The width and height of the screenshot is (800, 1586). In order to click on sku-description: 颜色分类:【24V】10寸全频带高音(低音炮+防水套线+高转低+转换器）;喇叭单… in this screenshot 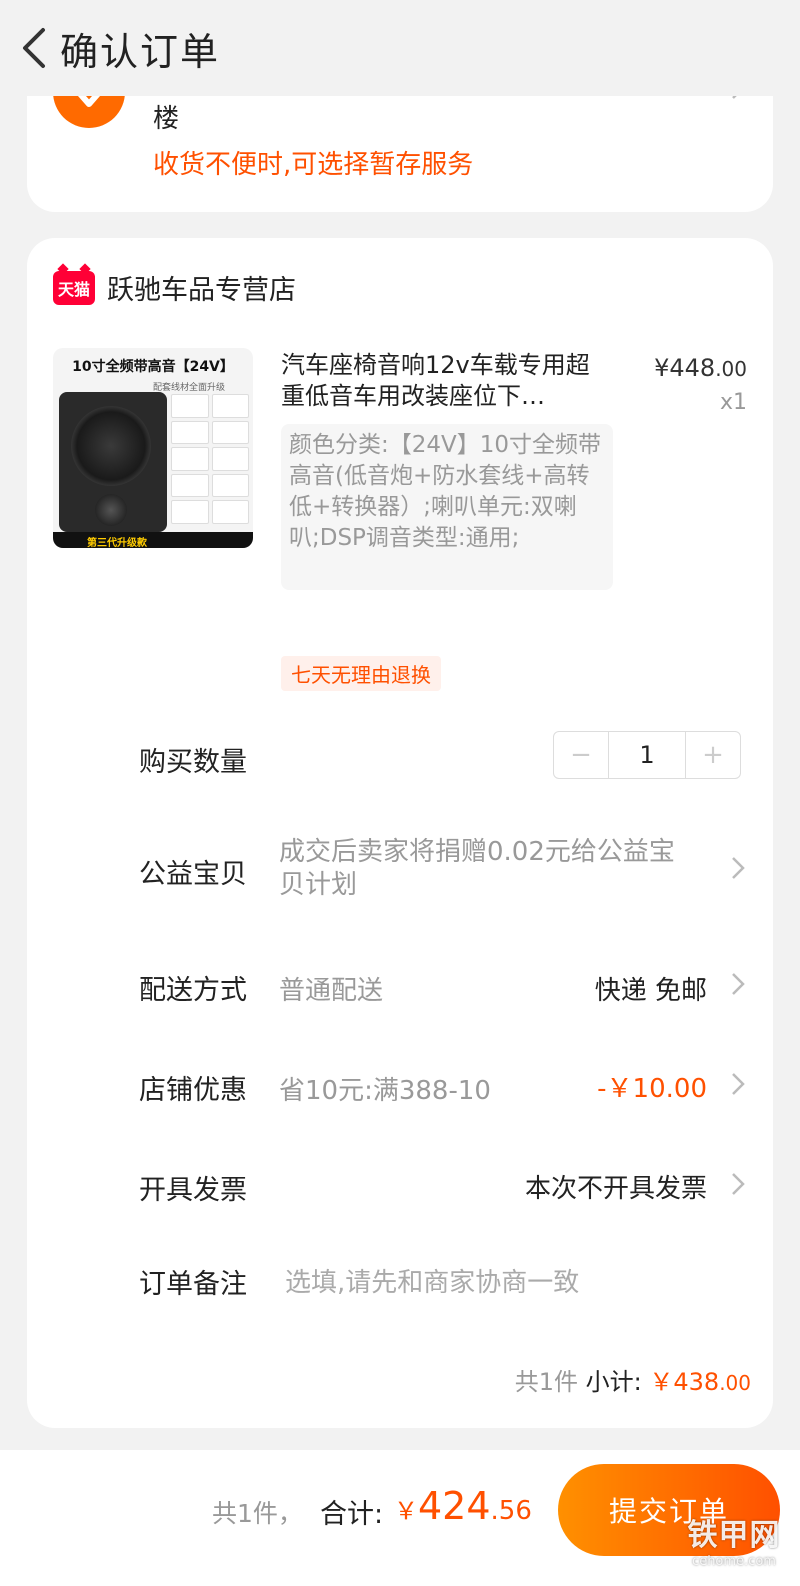, I will do `click(447, 507)`.